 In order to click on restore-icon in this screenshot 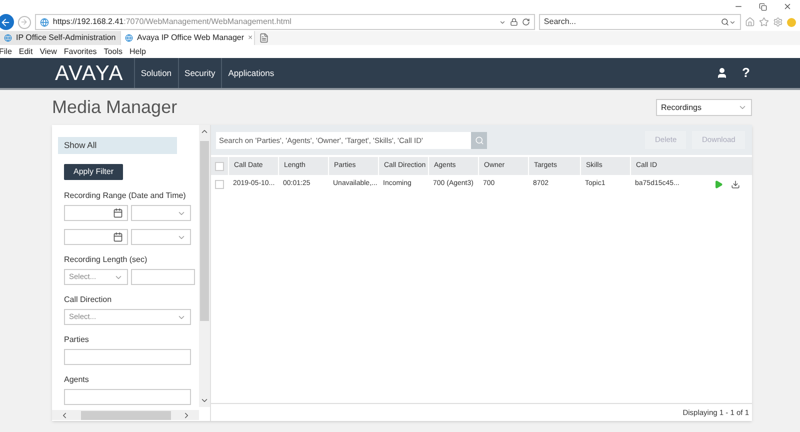, I will do `click(763, 6)`.